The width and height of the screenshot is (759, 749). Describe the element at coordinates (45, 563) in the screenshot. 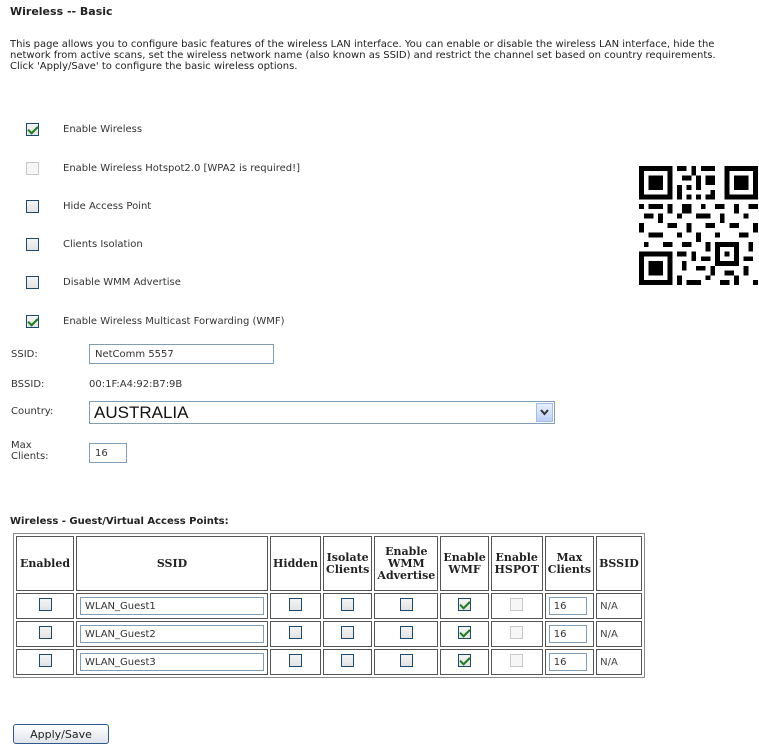

I see `col-enabled: Enabled` at that location.